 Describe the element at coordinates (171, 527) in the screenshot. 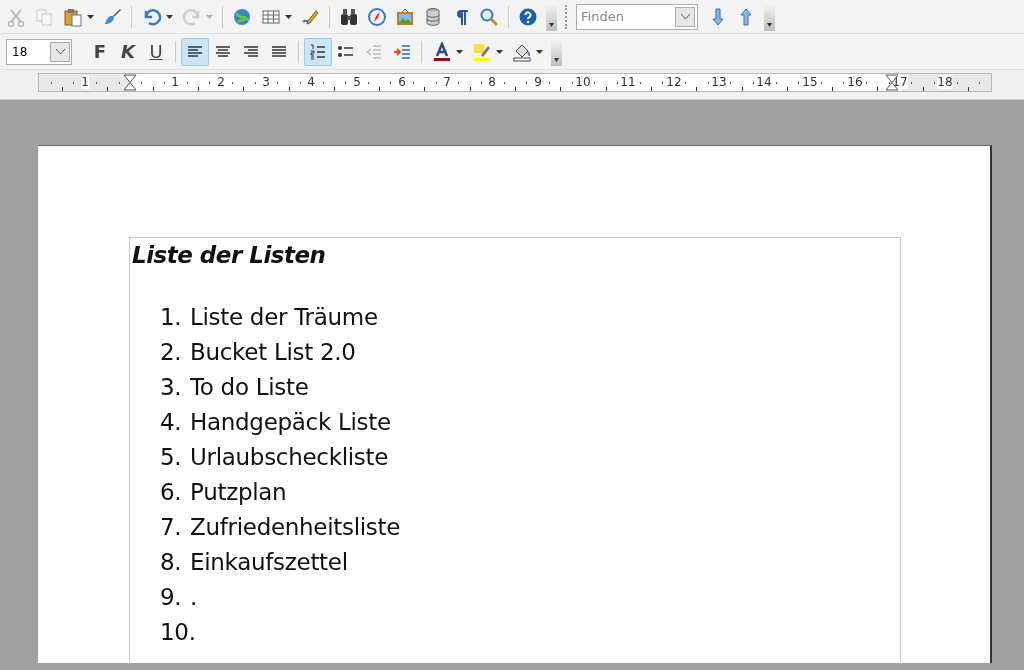

I see `list-number: 7.` at that location.